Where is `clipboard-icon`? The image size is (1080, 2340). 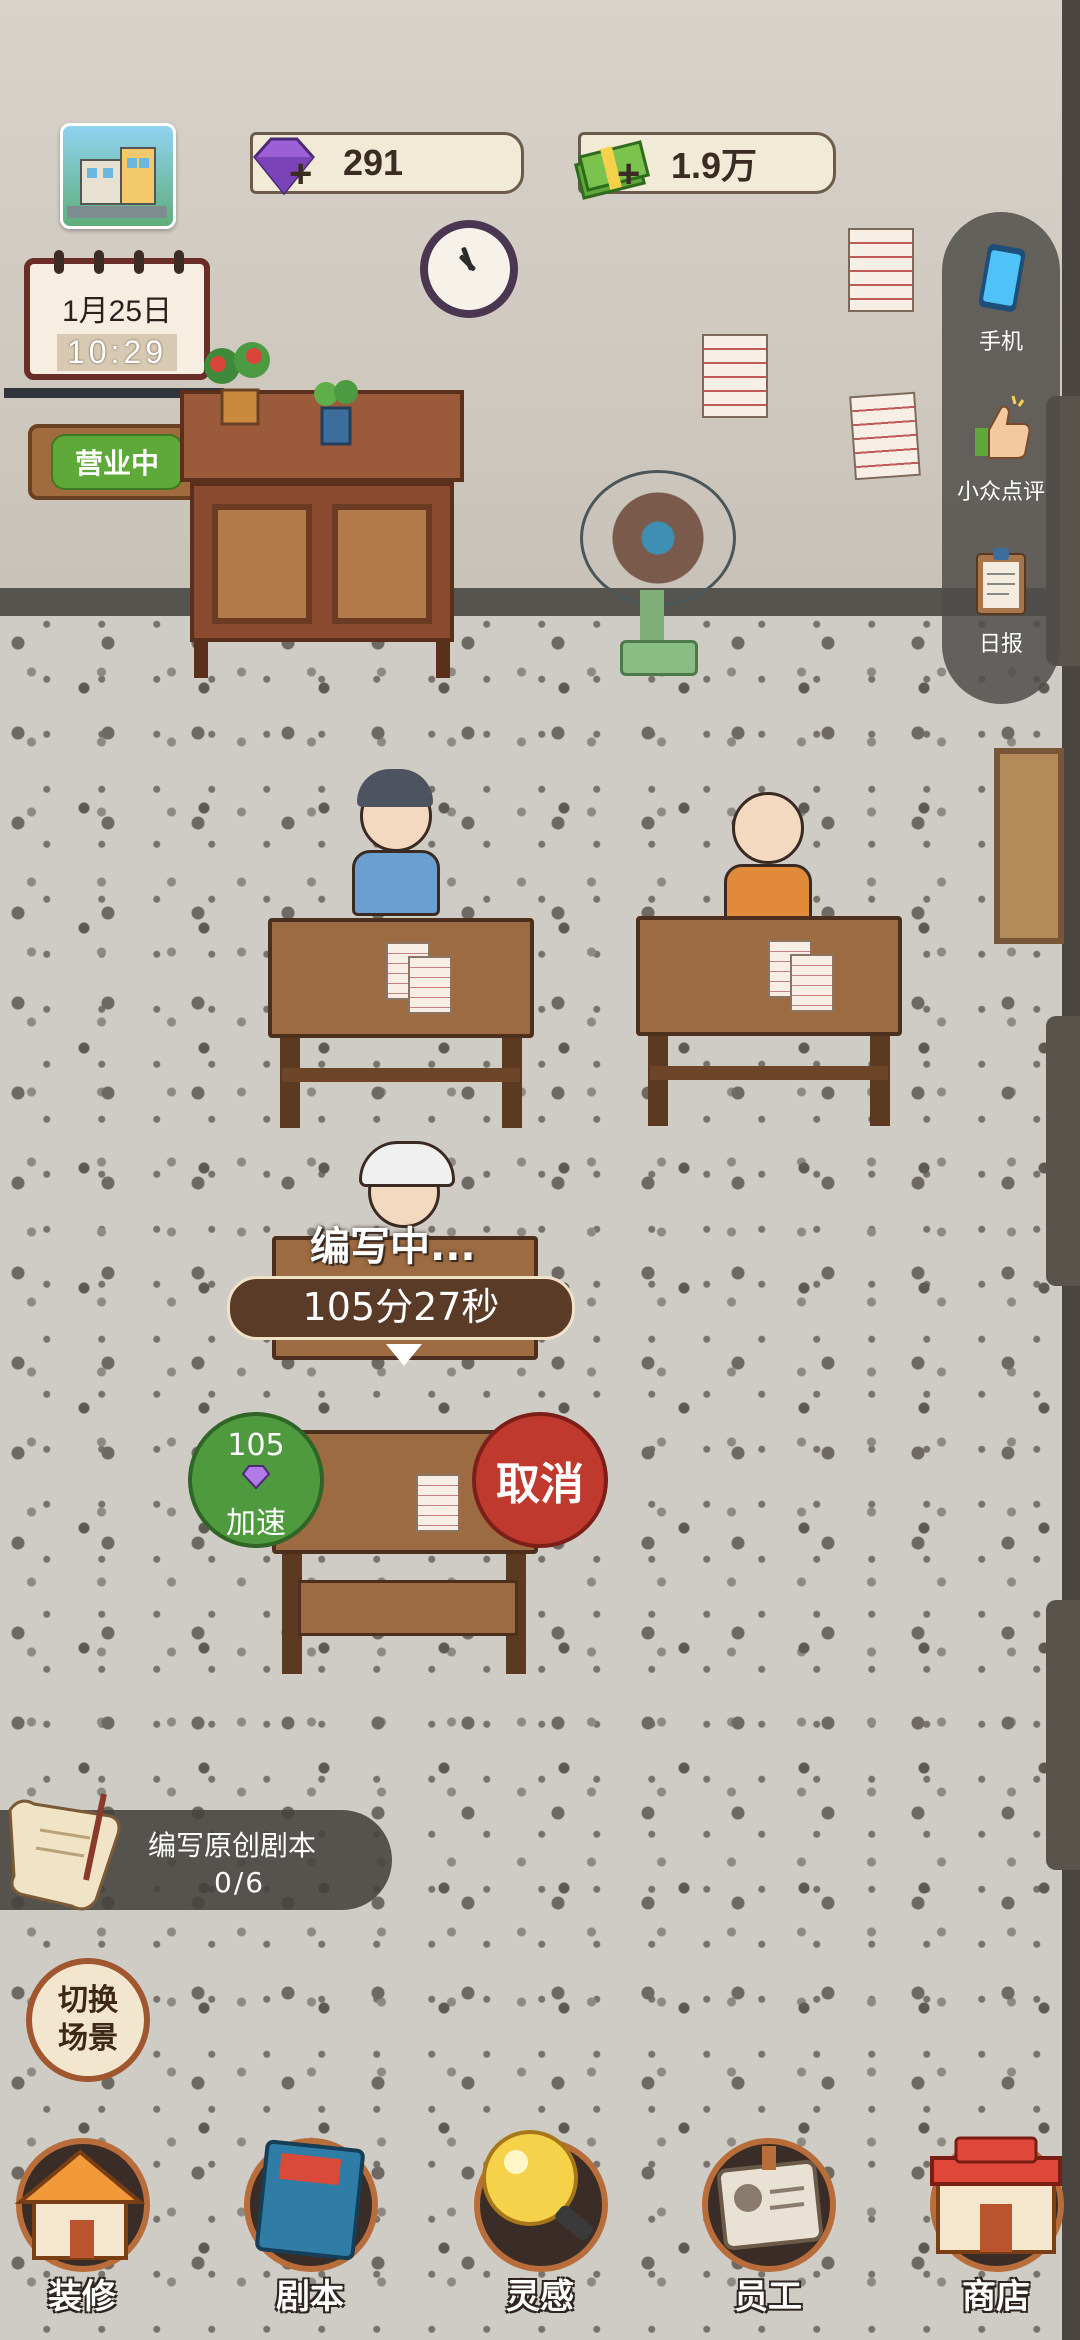 clipboard-icon is located at coordinates (1001, 581).